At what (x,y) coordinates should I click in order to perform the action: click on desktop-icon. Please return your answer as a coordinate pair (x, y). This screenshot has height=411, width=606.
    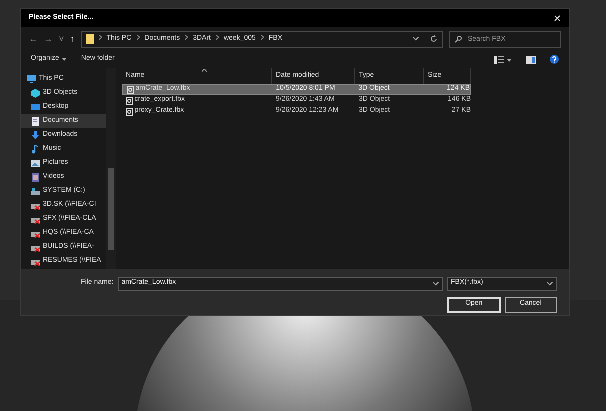
    Looking at the image, I should click on (35, 107).